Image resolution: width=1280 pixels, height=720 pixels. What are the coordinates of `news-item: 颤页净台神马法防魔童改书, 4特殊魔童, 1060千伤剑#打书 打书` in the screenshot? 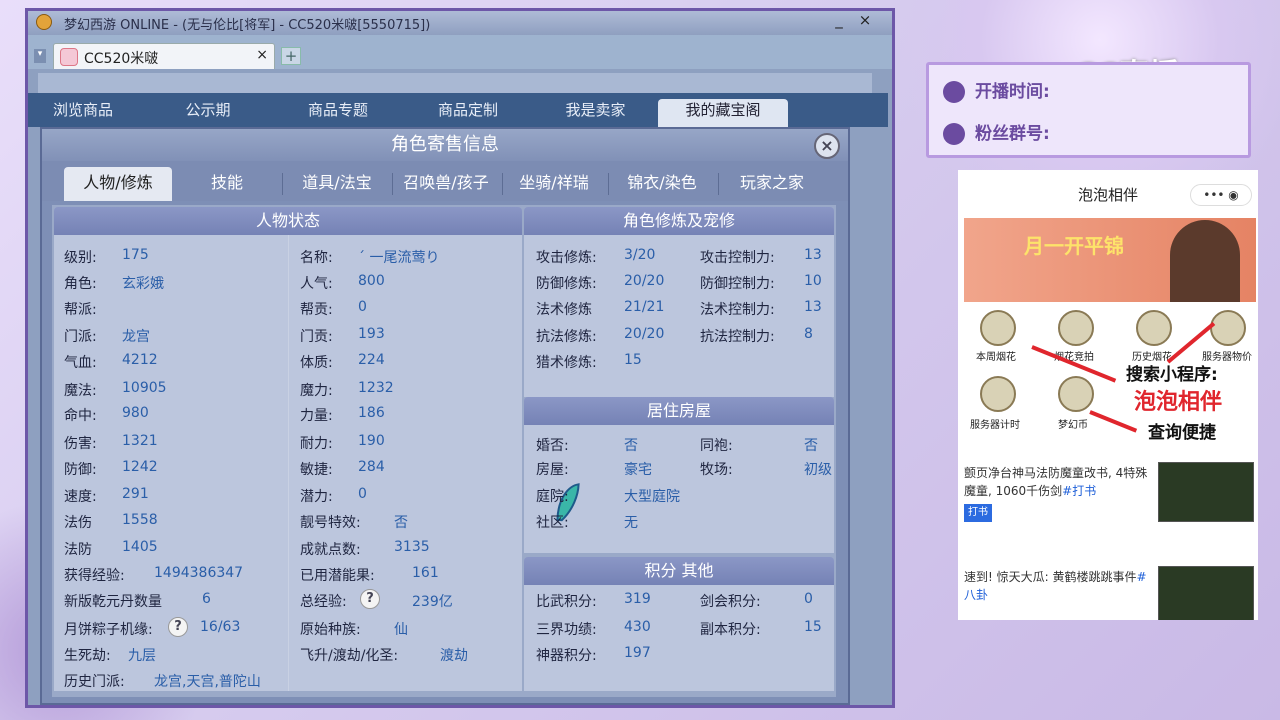 It's located at (1059, 493).